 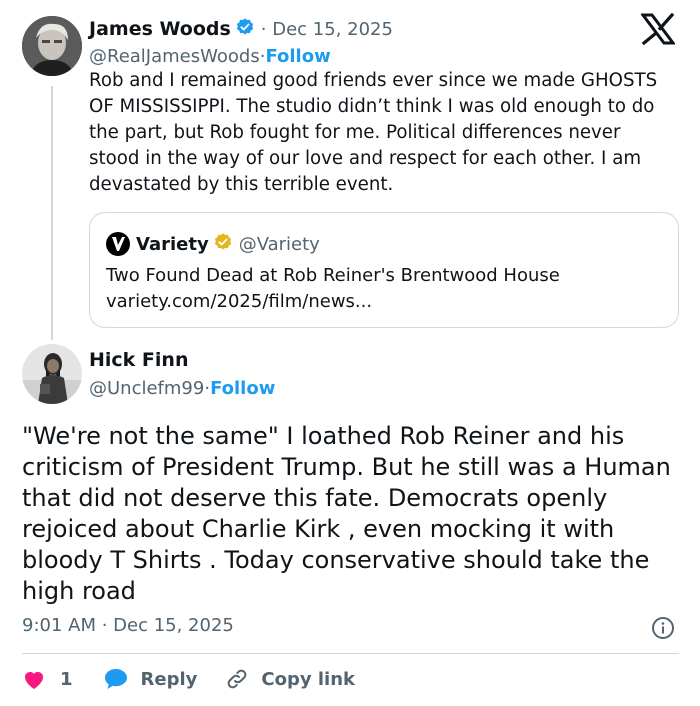 I want to click on tweet-actions-bar: 1 Reply Copy link, so click(x=188, y=679).